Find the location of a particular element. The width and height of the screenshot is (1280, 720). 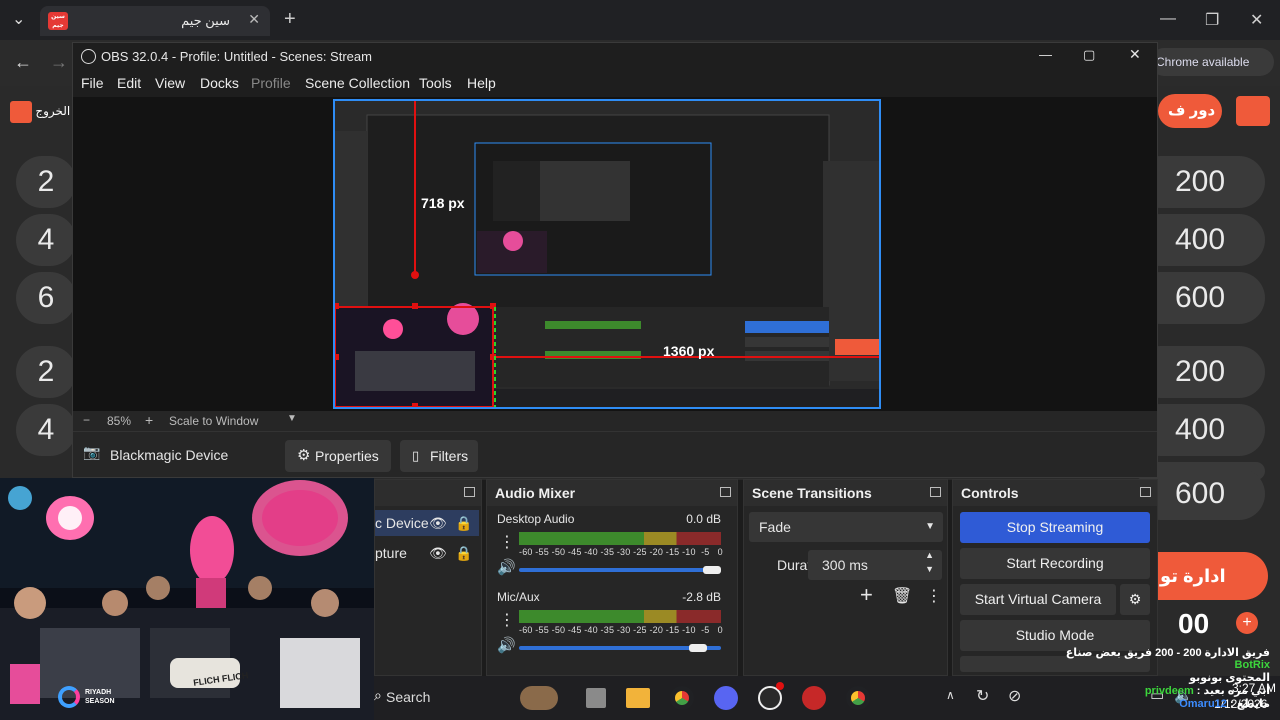

left-value-5: 4 is located at coordinates (46, 430).